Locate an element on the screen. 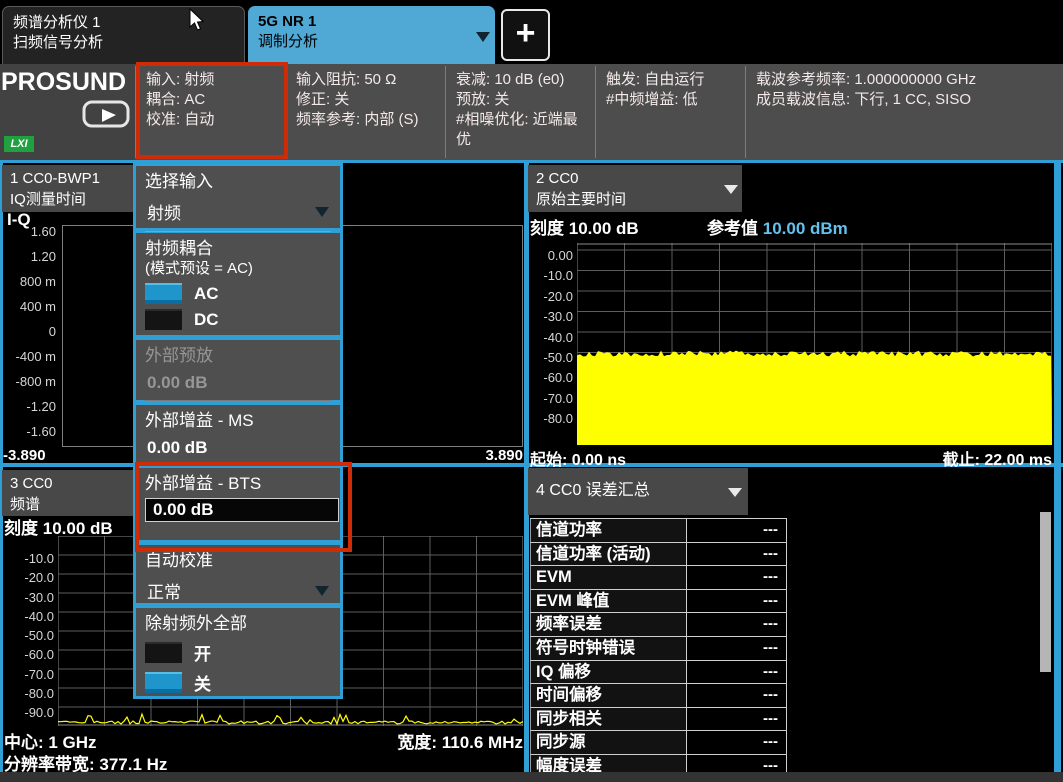 The width and height of the screenshot is (1063, 782). dropdown-value: 正常 is located at coordinates (164, 592).